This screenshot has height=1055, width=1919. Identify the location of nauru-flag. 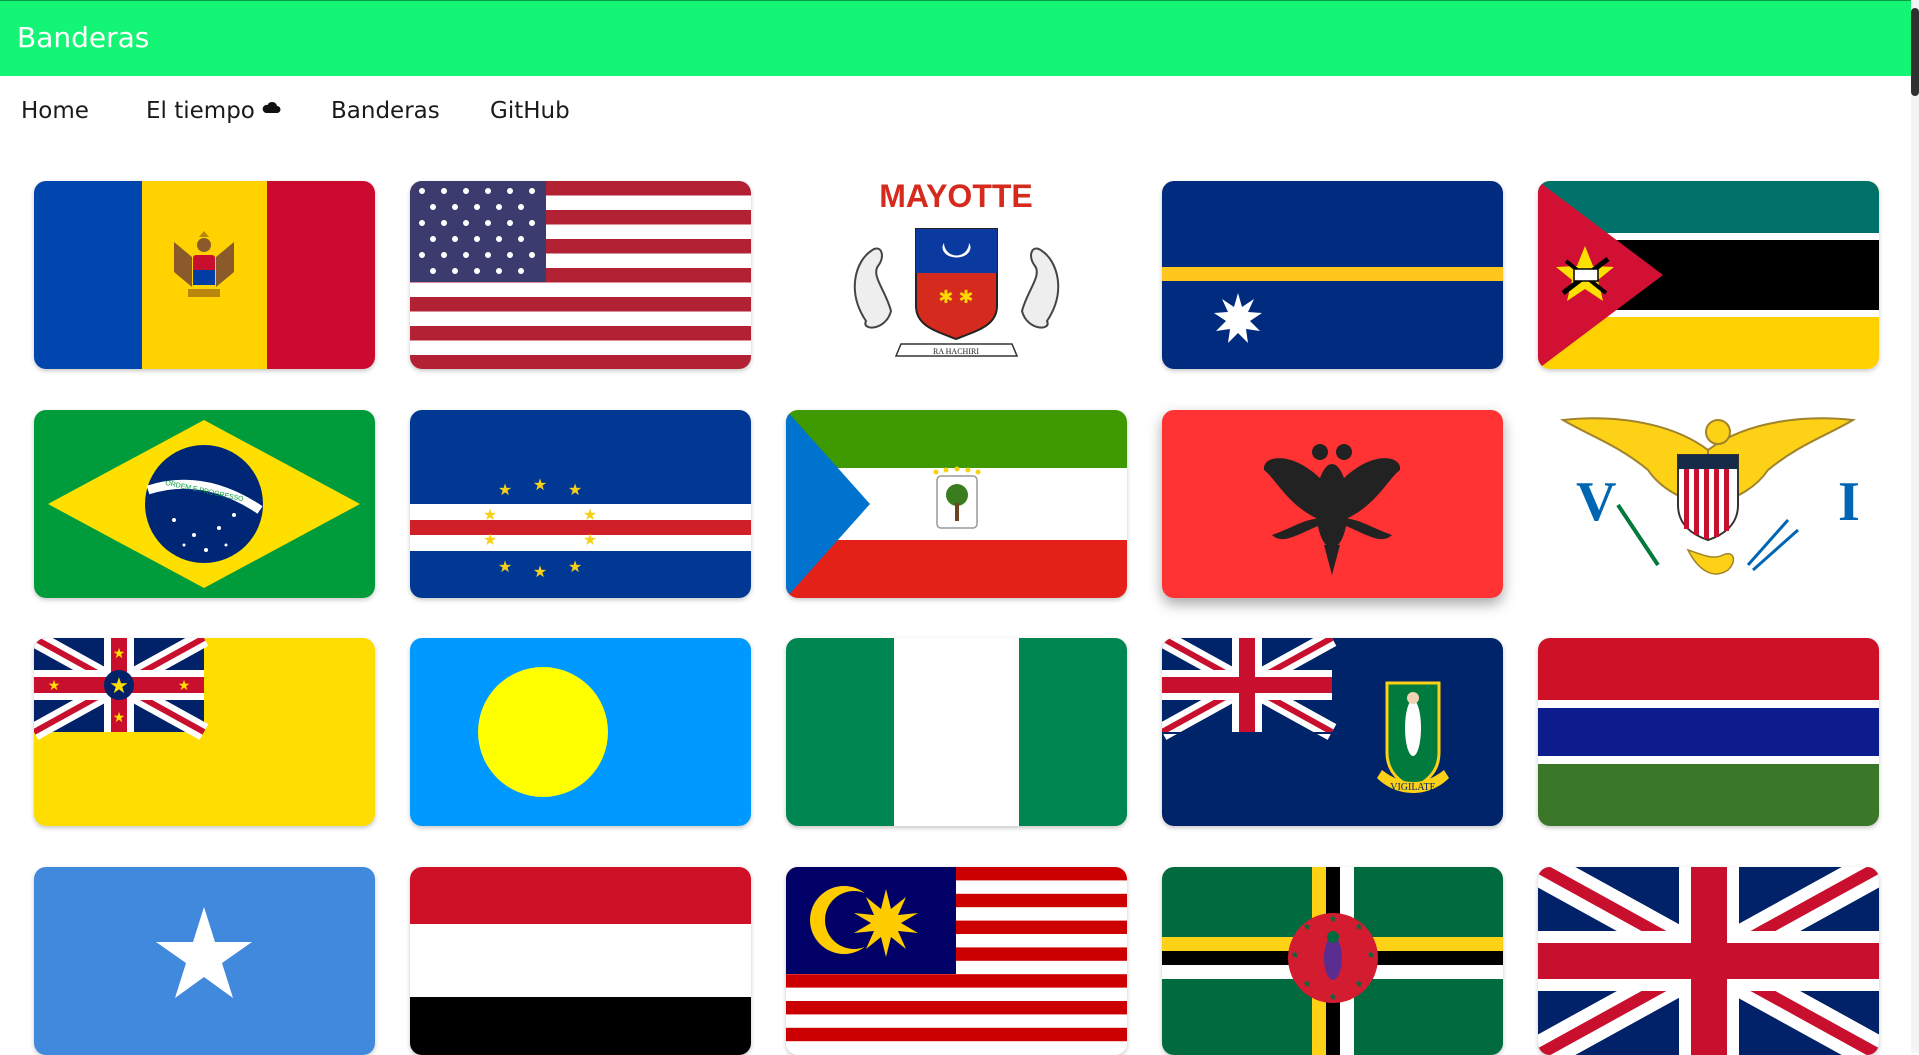
(1332, 275).